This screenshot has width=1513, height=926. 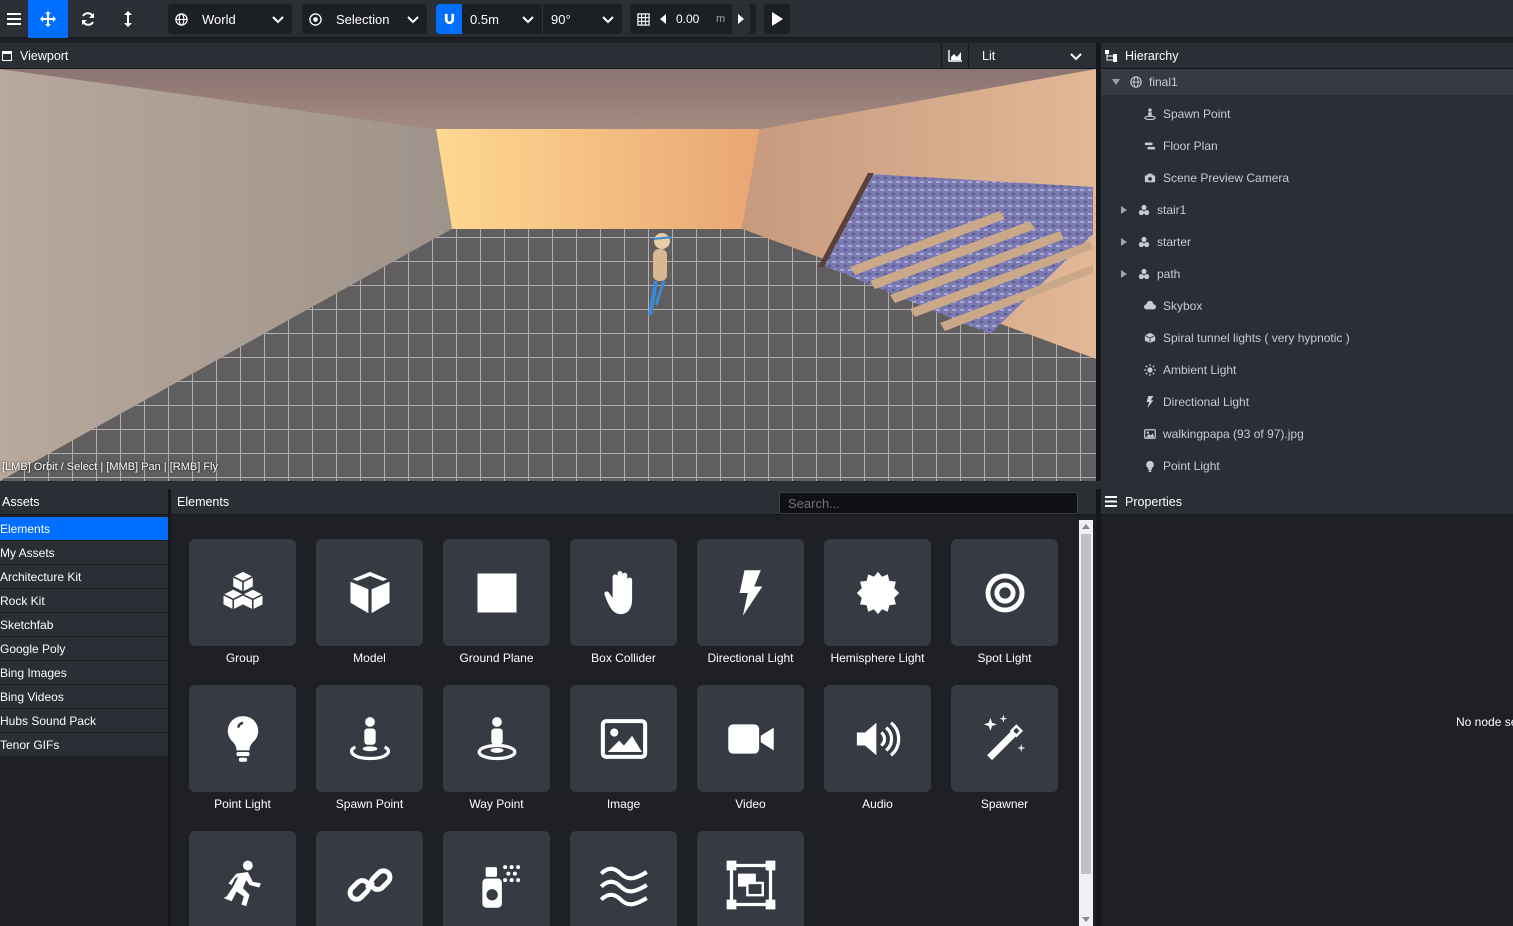 I want to click on viewport-header: Viewport Lit, so click(x=548, y=56).